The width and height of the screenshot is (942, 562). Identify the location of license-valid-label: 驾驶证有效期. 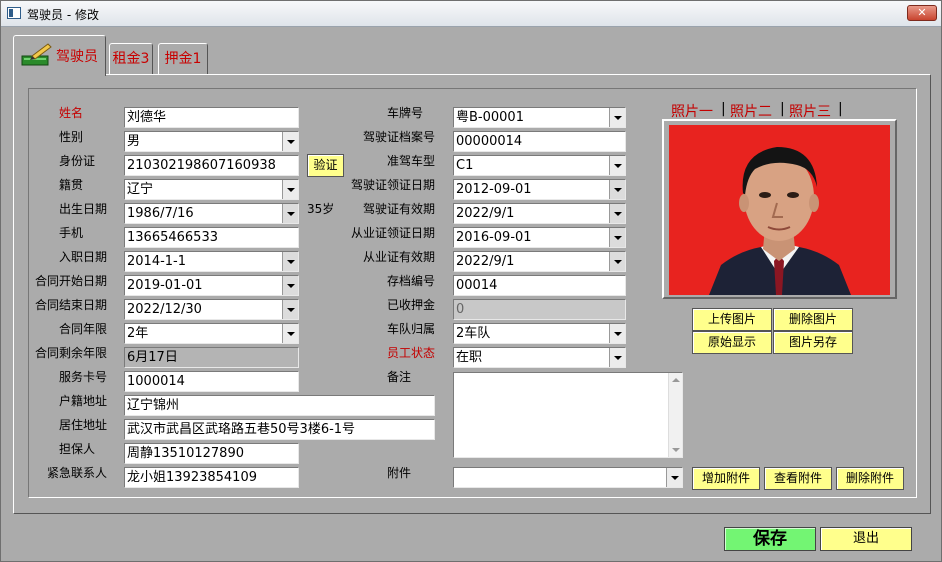
(399, 209).